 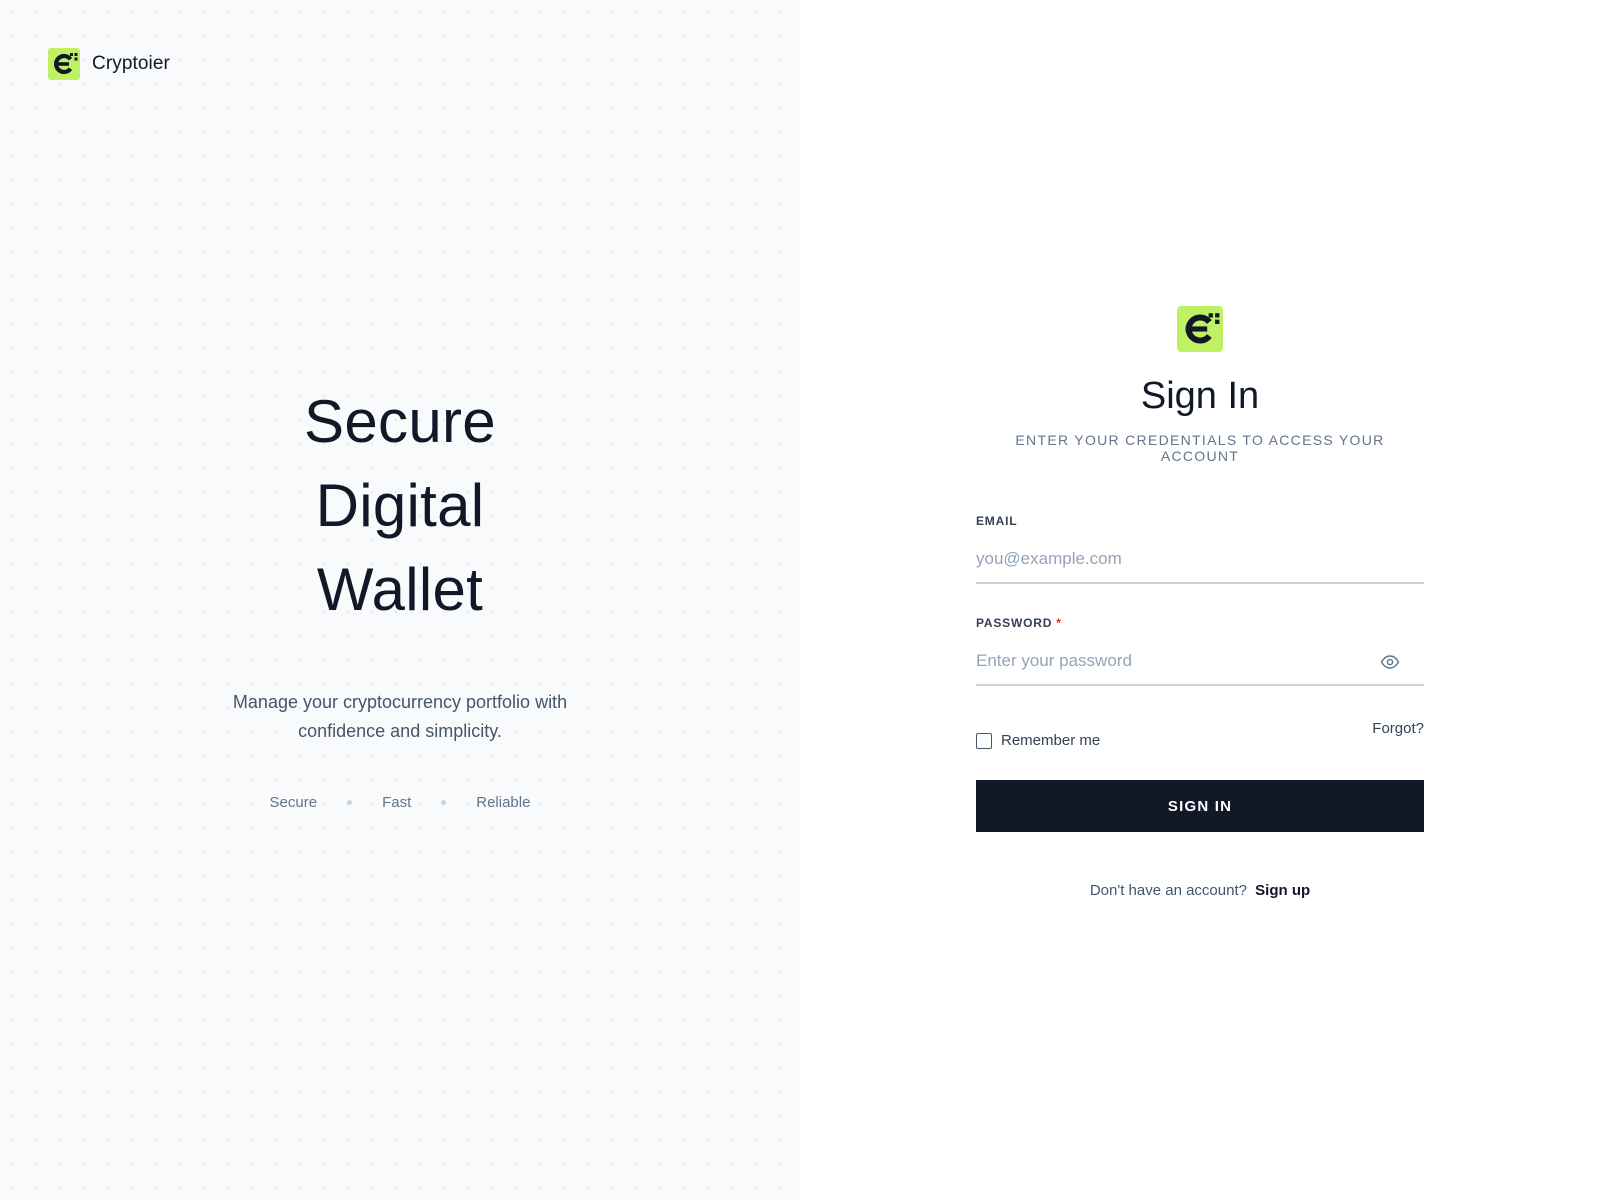 What do you see at coordinates (293, 802) in the screenshot?
I see `feature-secure: Secure` at bounding box center [293, 802].